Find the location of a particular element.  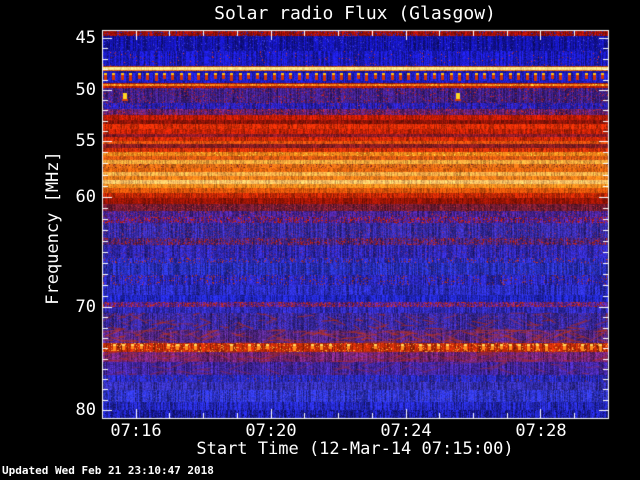

y-tick-label: 50 is located at coordinates (85, 90).